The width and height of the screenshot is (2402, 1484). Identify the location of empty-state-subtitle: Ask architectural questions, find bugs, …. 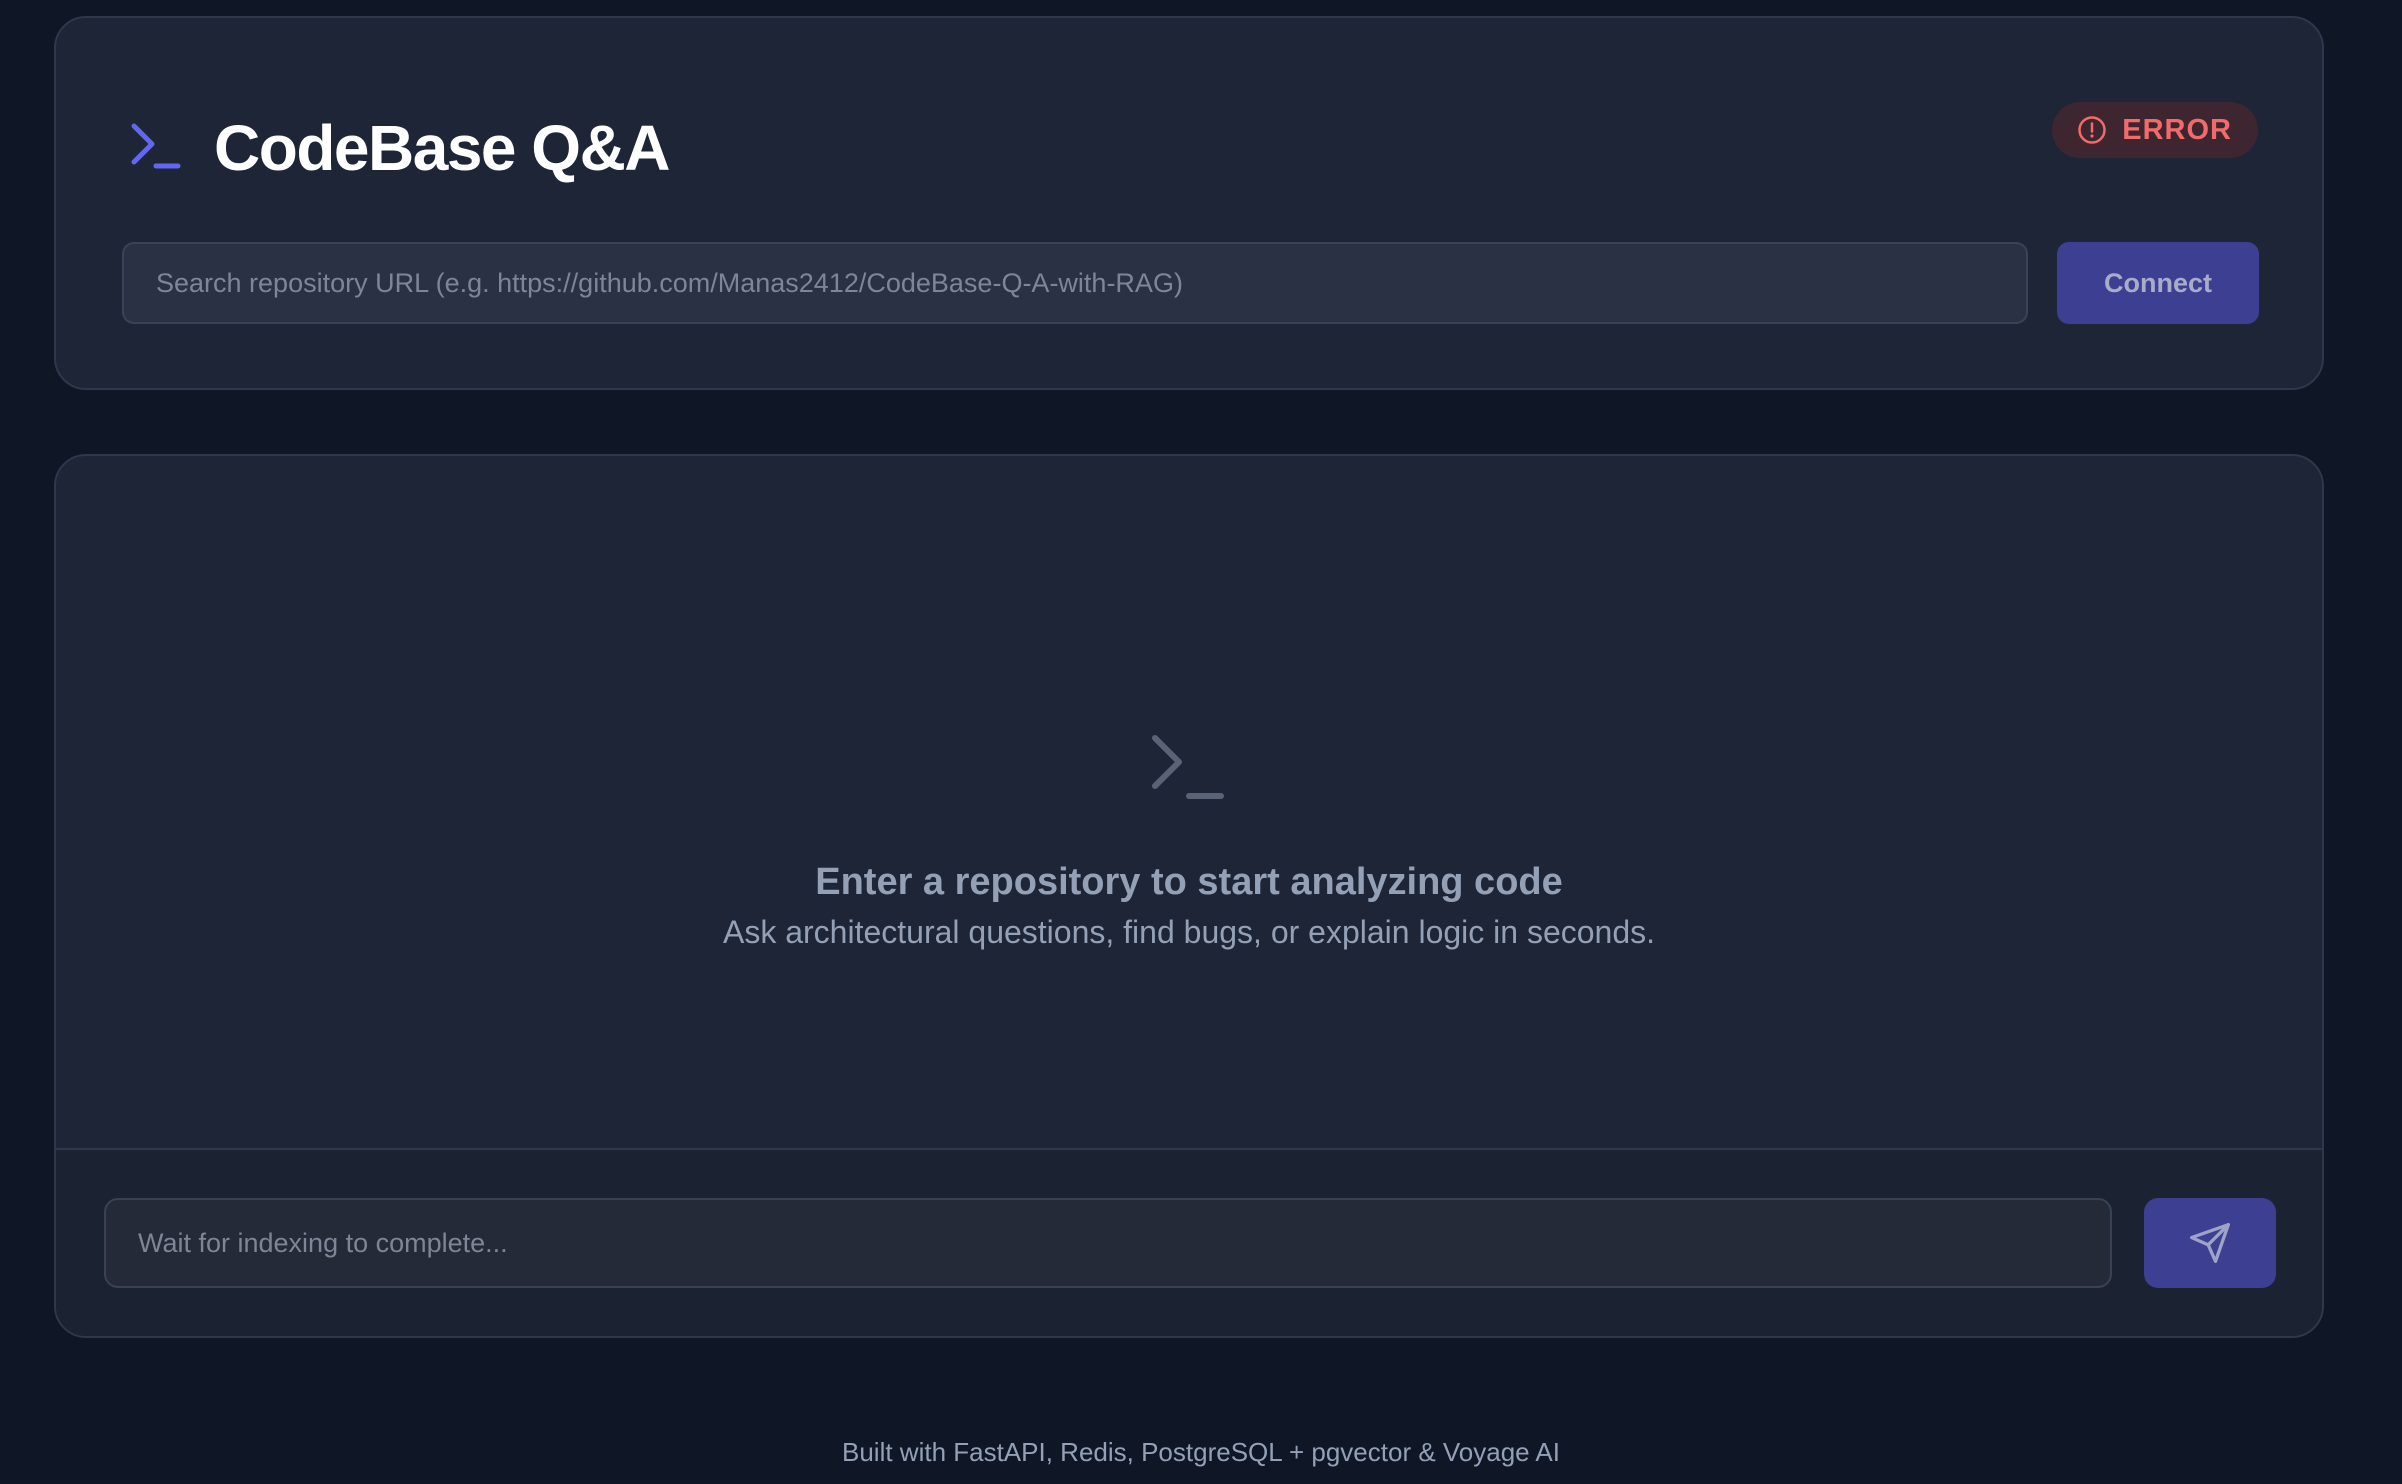
(1189, 932).